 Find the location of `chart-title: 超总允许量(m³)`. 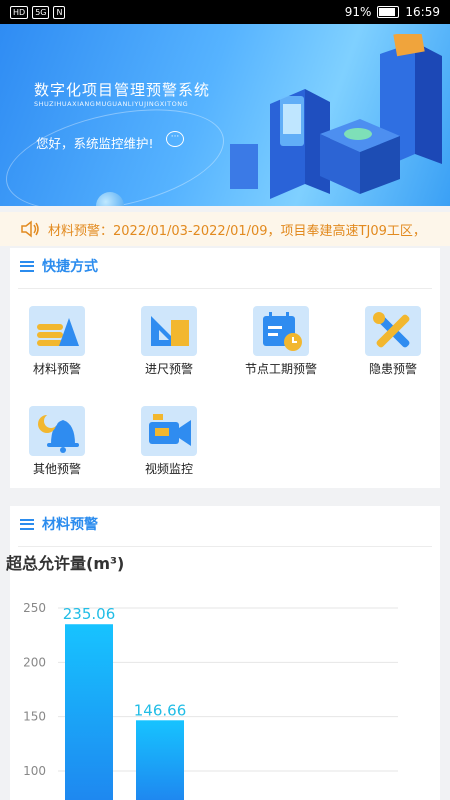

chart-title: 超总允许量(m³) is located at coordinates (65, 563).